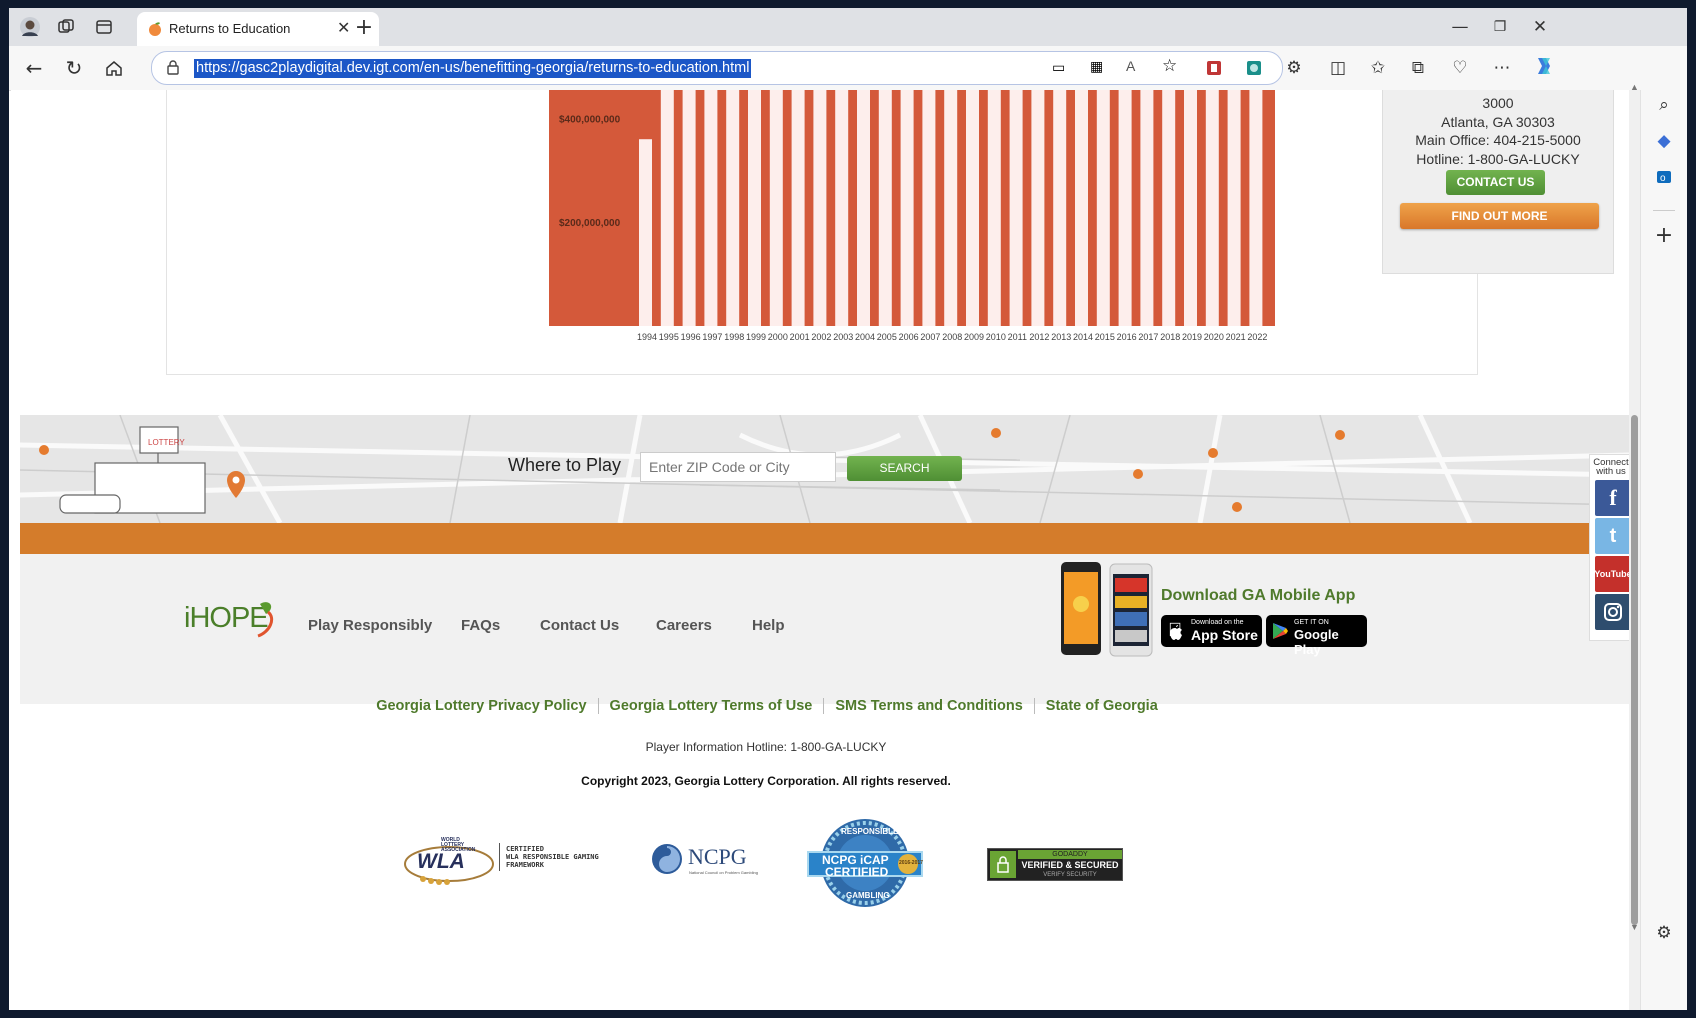 The image size is (1696, 1018). Describe the element at coordinates (230, 28) in the screenshot. I see `tab-title: Returns to Education` at that location.